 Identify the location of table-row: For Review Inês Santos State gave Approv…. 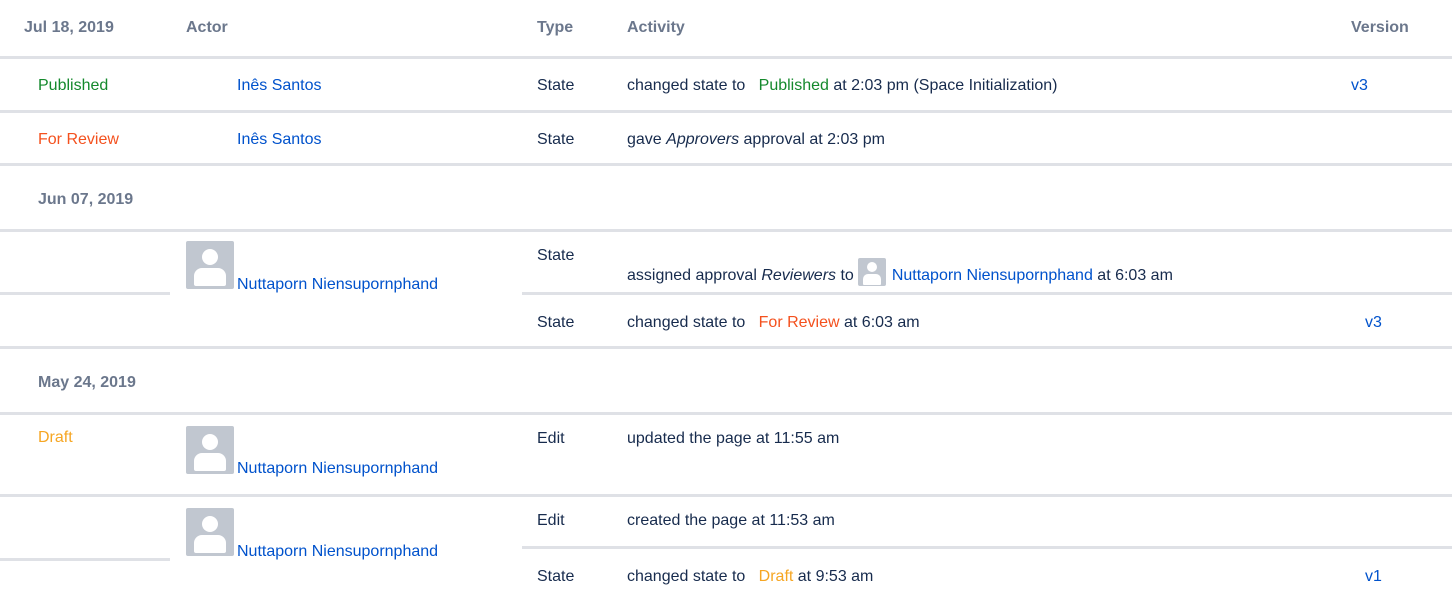
(726, 138).